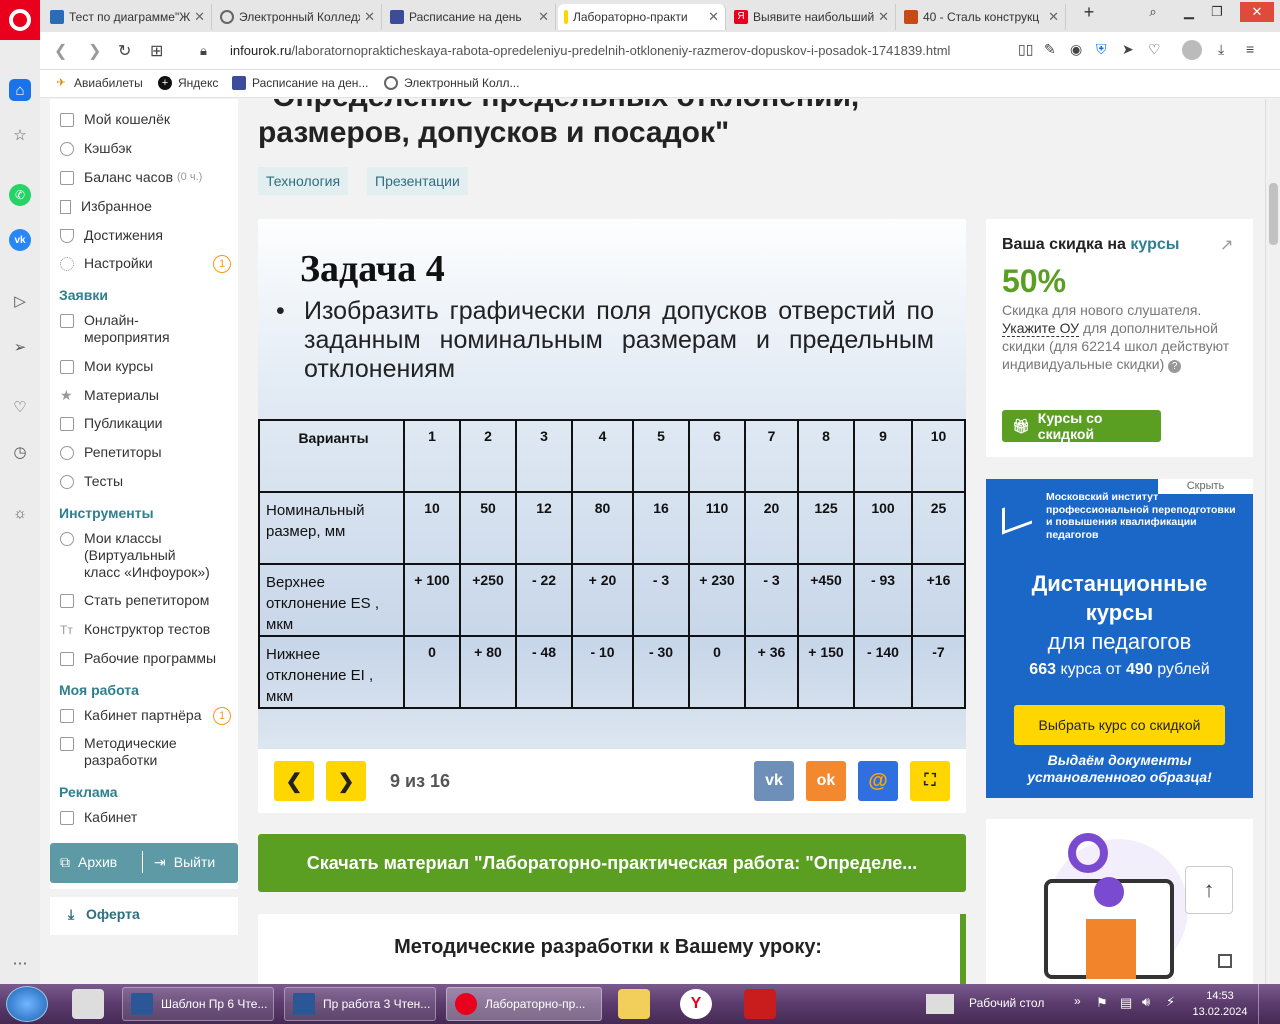 The image size is (1280, 1024). I want to click on menu-icon: ≡, so click(1250, 49).